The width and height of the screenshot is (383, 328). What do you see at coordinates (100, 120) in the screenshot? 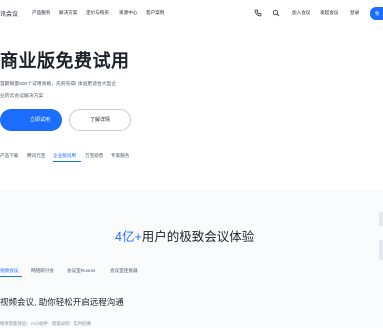
I see `learn-more-button: 了解详情` at bounding box center [100, 120].